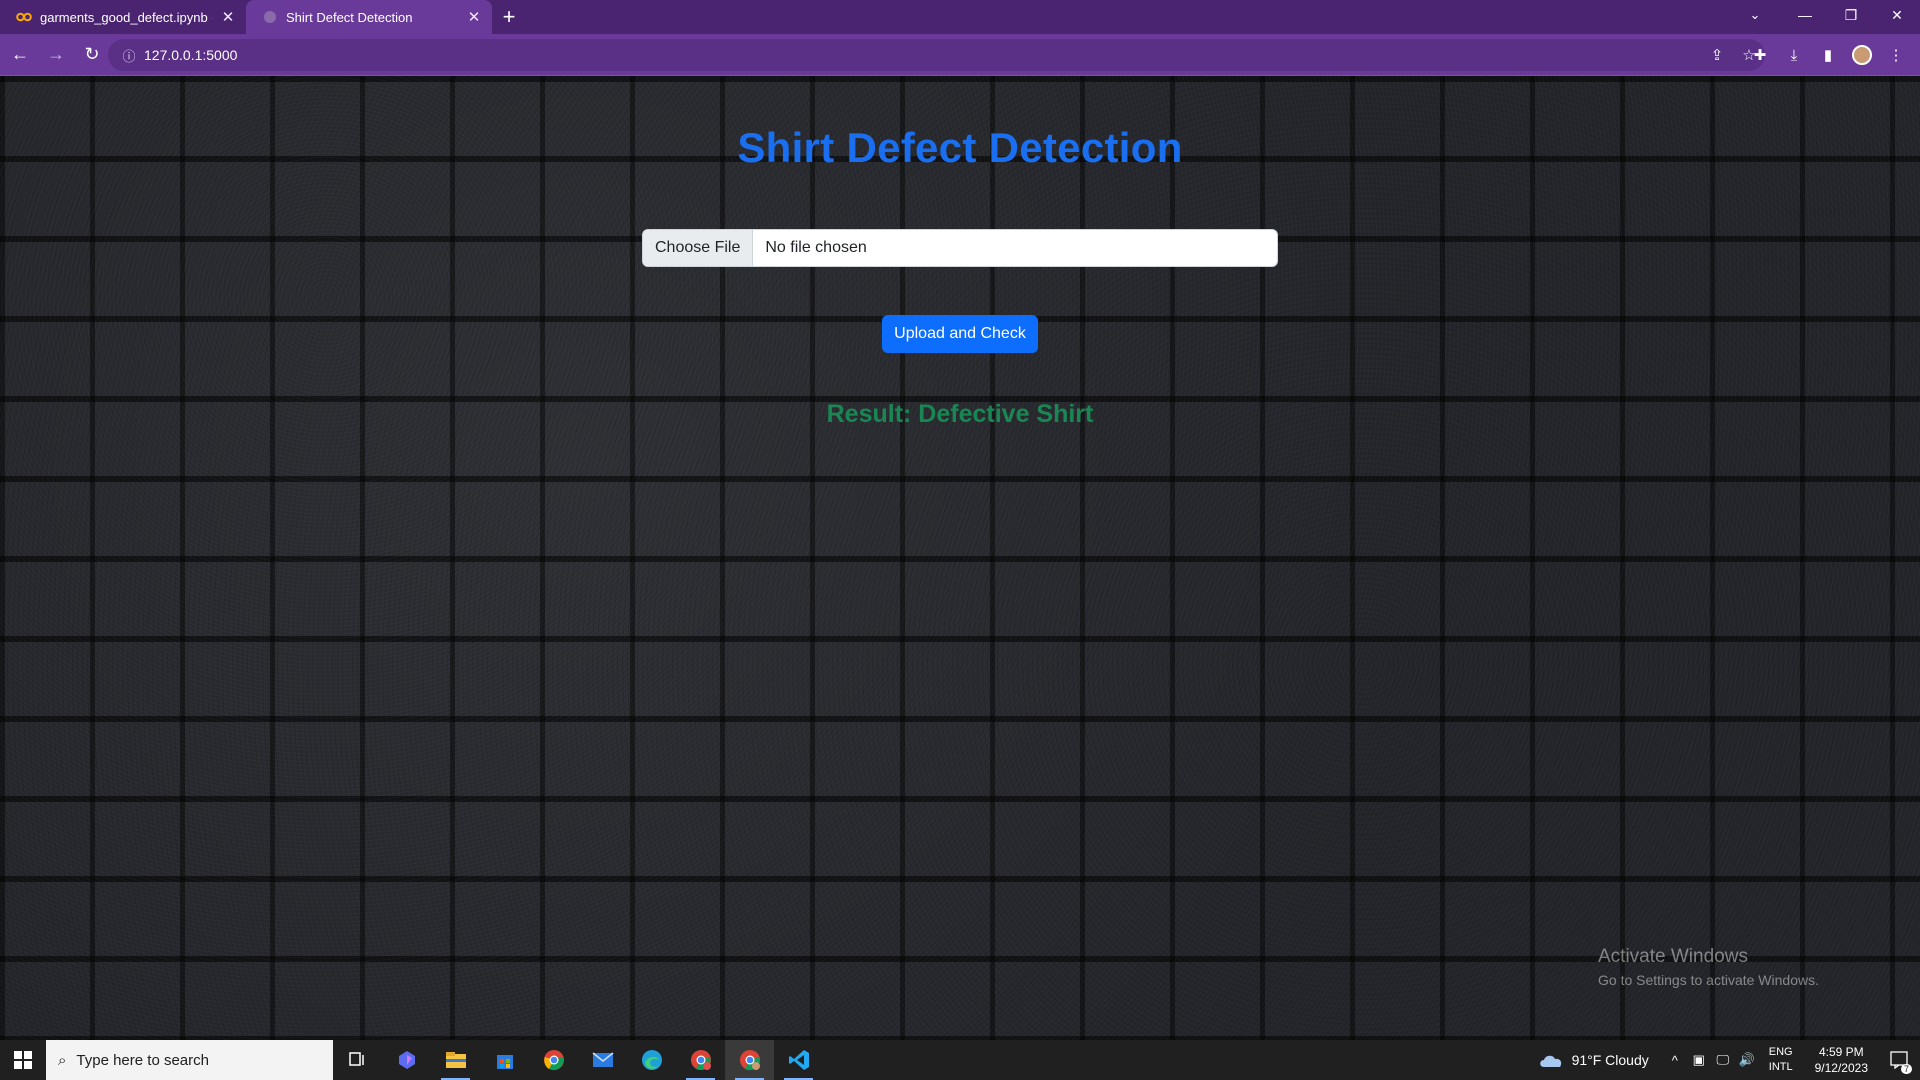 Image resolution: width=1920 pixels, height=1080 pixels. What do you see at coordinates (1841, 1068) in the screenshot?
I see `clock-date: 9/12/2023` at bounding box center [1841, 1068].